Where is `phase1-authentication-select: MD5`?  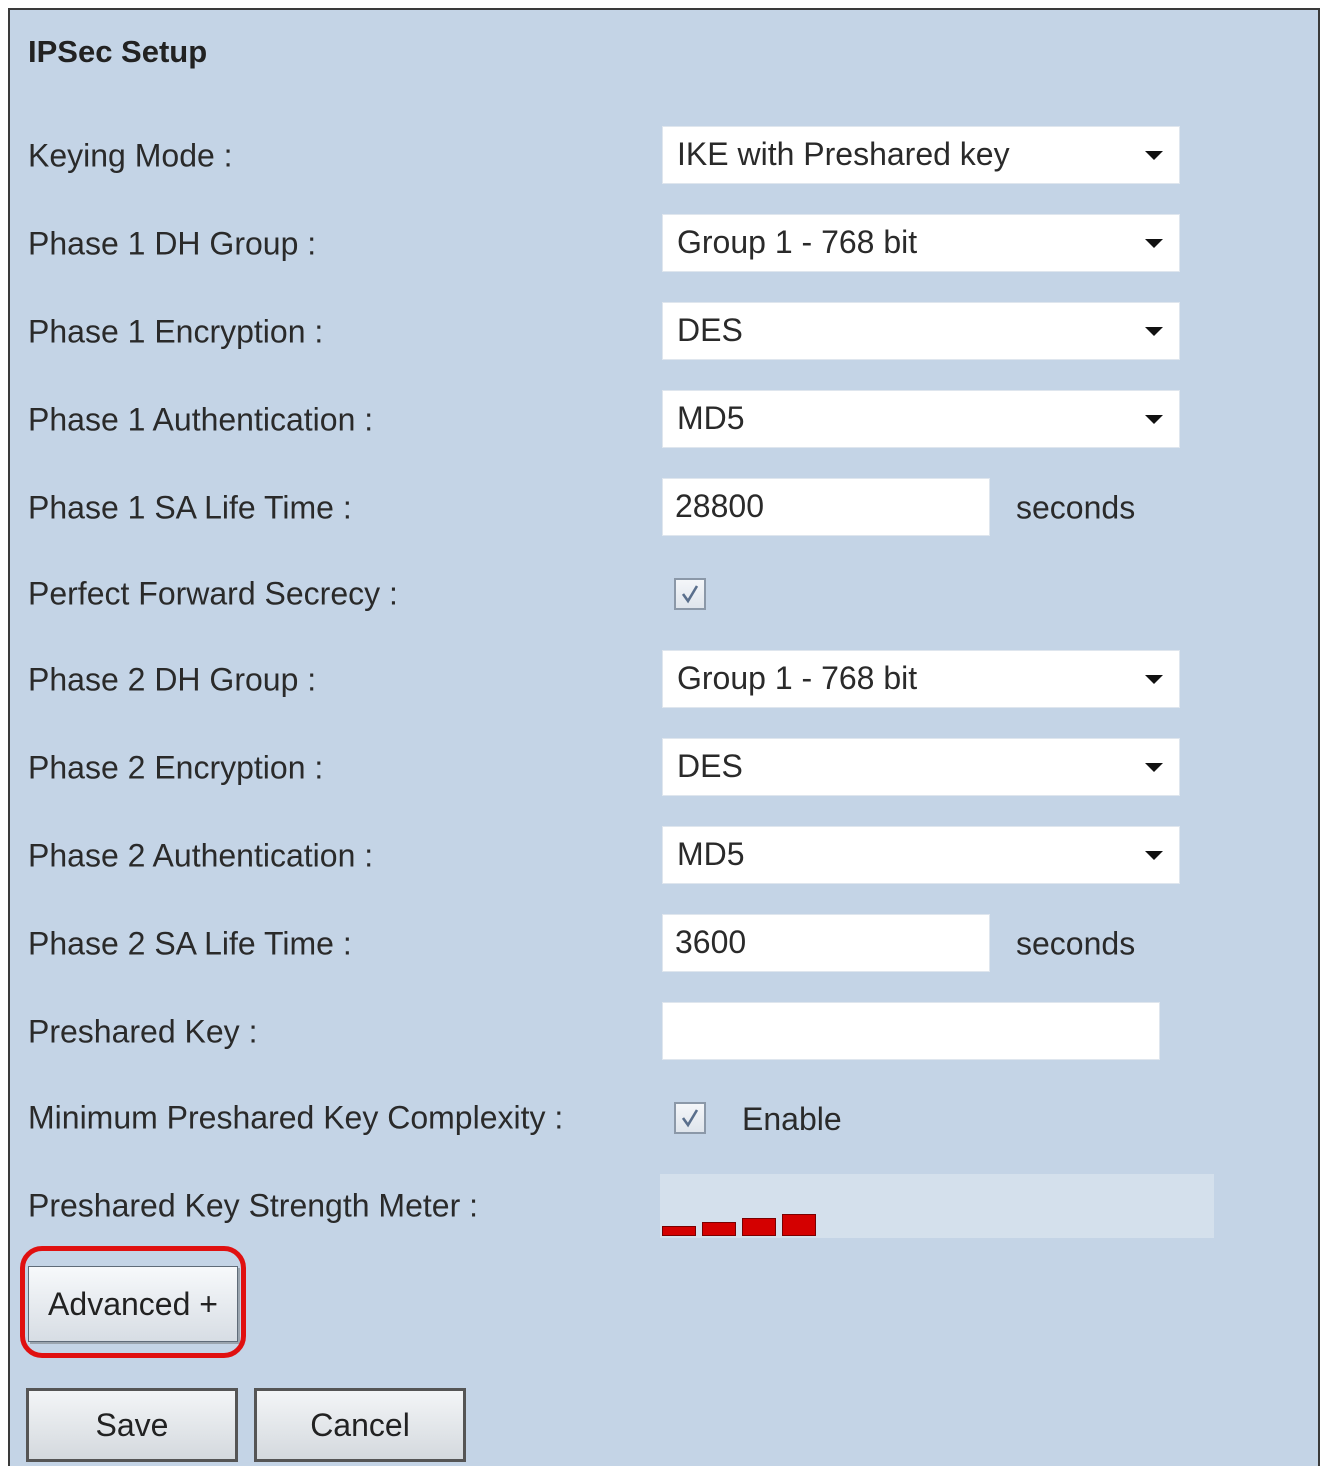
phase1-authentication-select: MD5 is located at coordinates (921, 419).